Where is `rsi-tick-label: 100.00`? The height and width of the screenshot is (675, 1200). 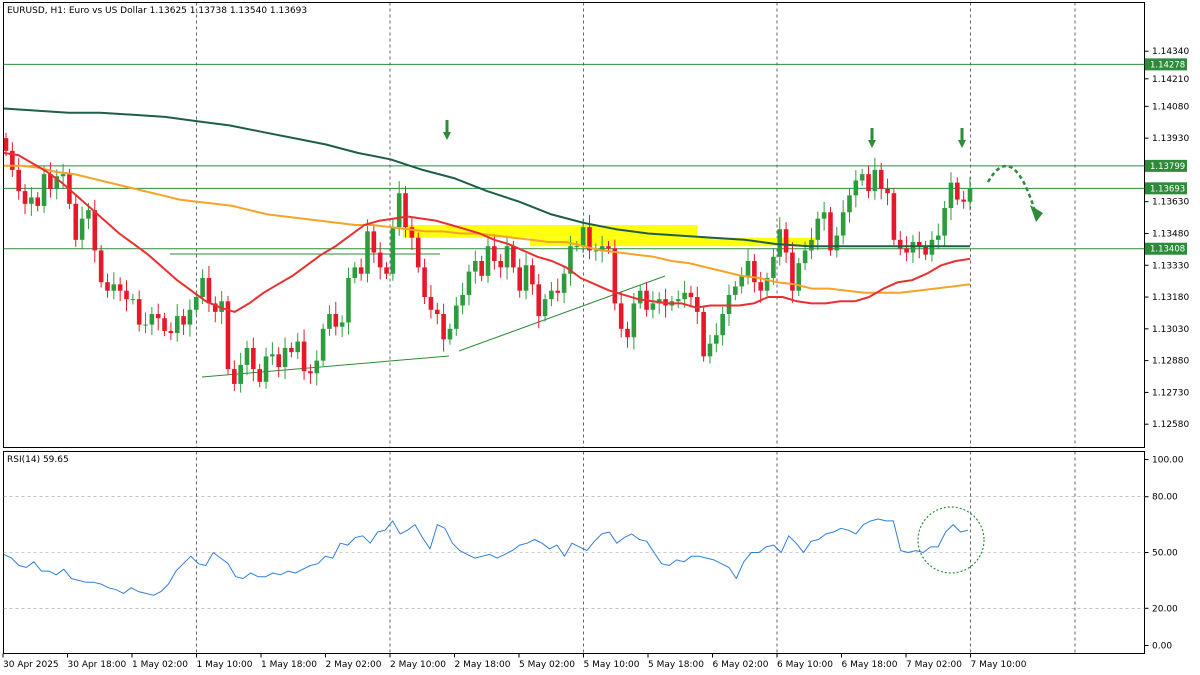
rsi-tick-label: 100.00 is located at coordinates (1168, 461).